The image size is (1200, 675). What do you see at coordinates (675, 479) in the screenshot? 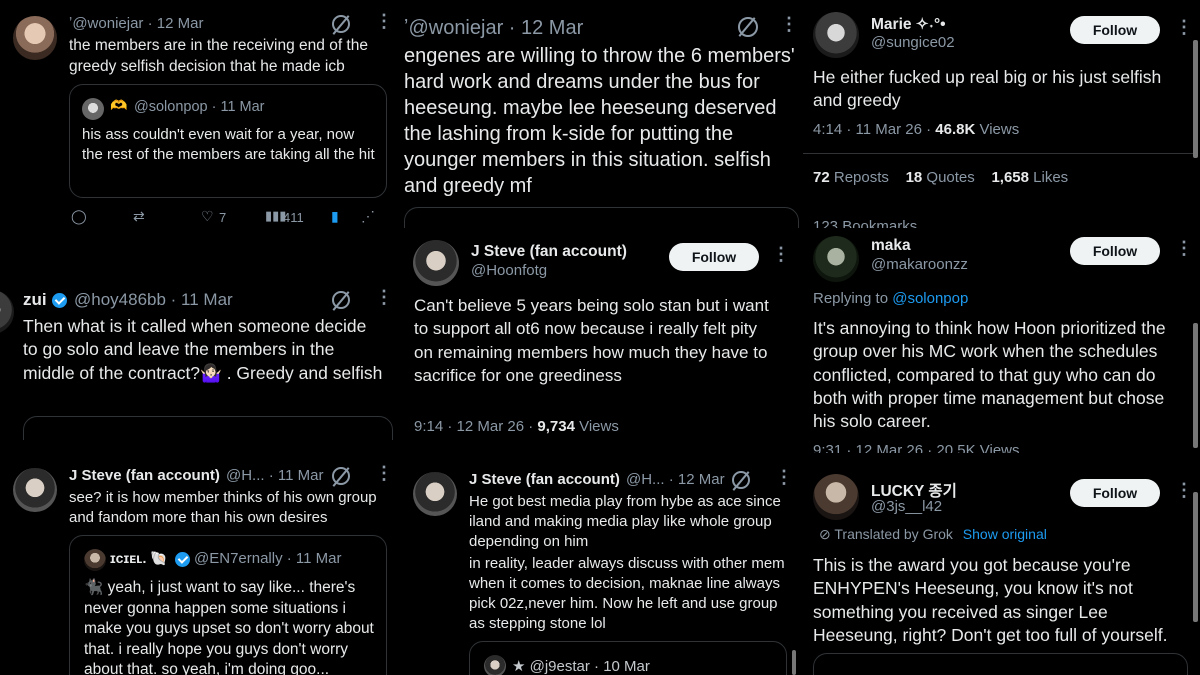
I see `tweet-handle: @H... · 12 Mar` at bounding box center [675, 479].